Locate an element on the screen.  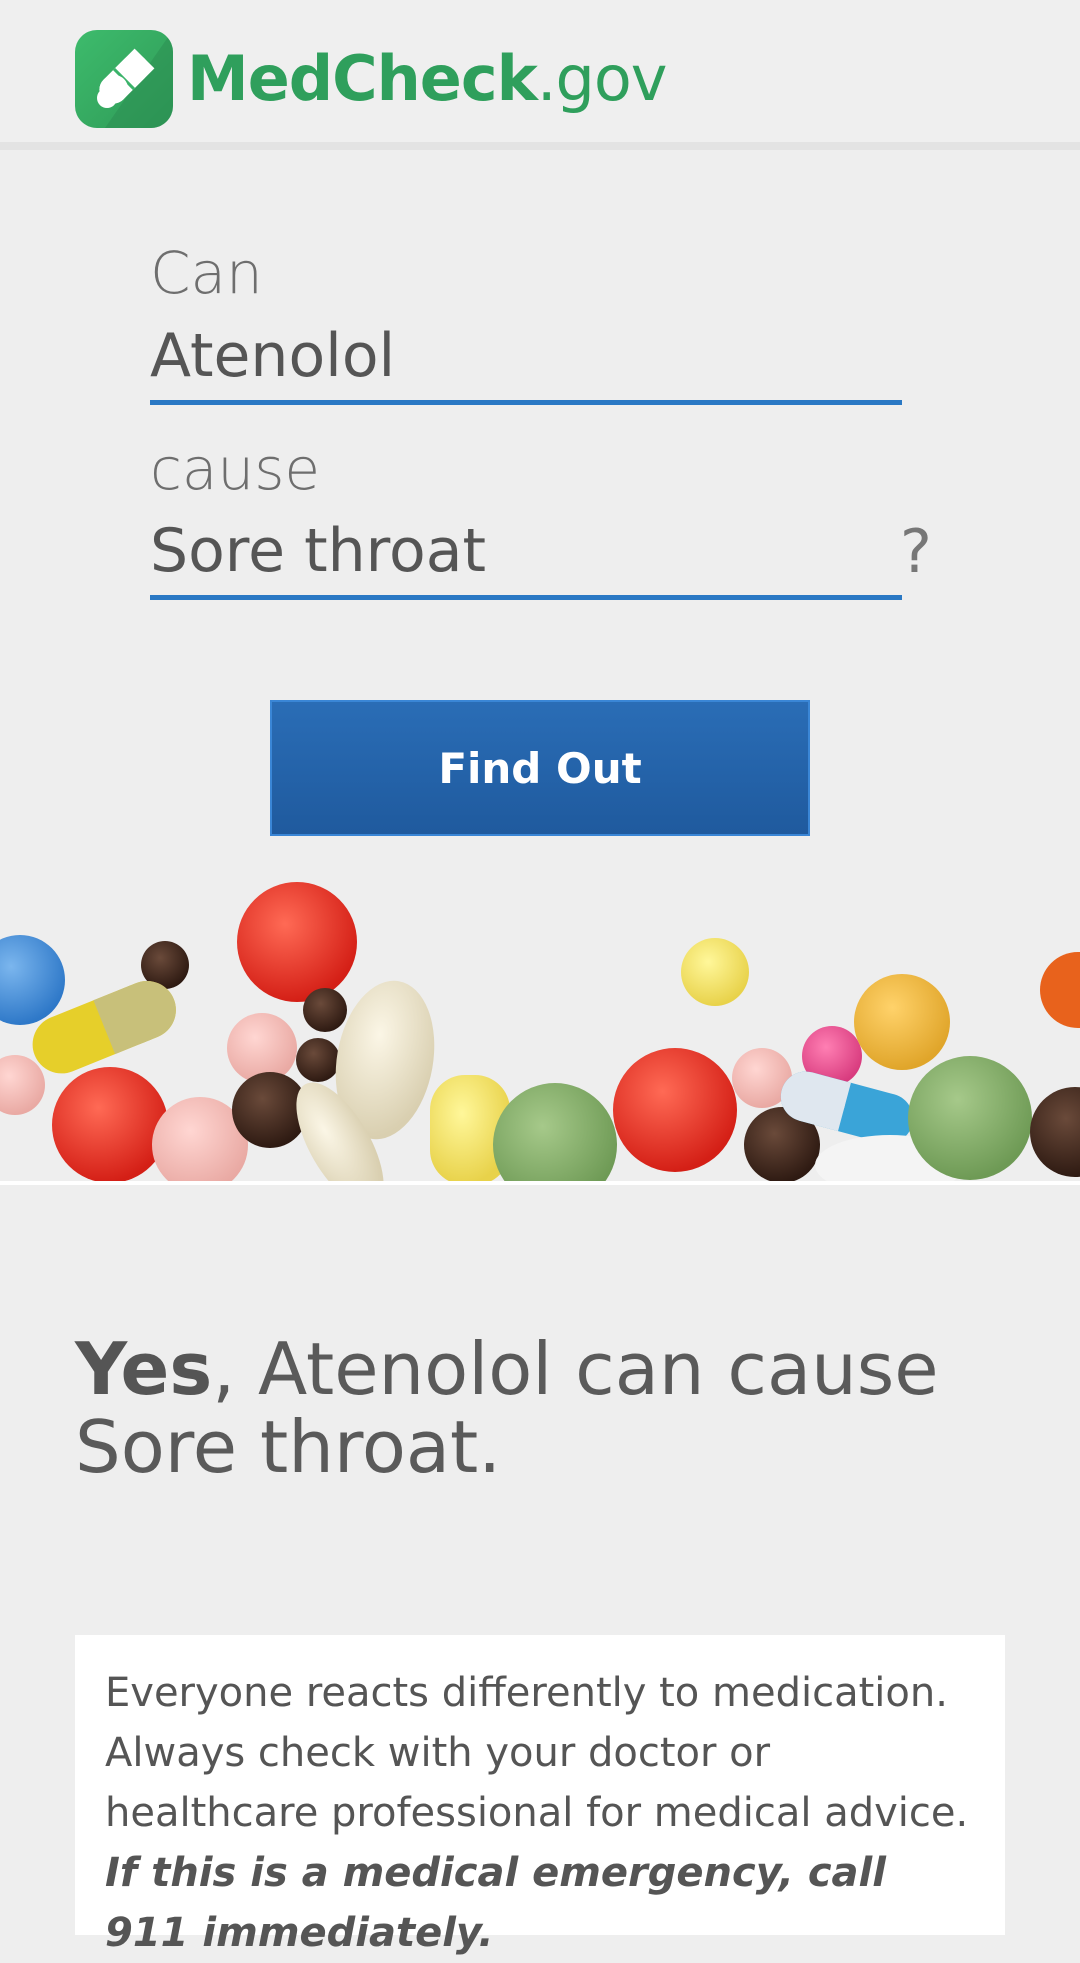
answer-text: Yes, Atenolol can cause Sore throat. is located at coordinates (545, 1408).